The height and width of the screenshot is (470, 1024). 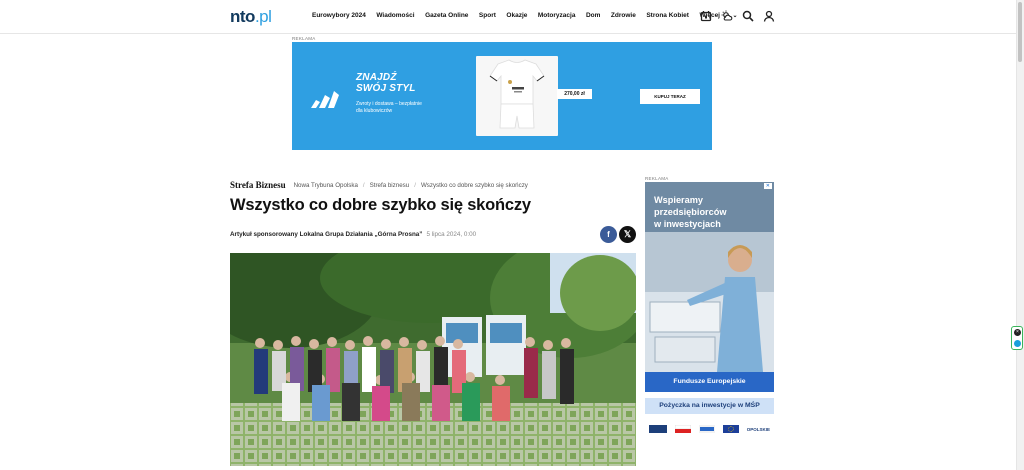 What do you see at coordinates (258, 185) in the screenshot?
I see `section-brand: Strefa Biznesu` at bounding box center [258, 185].